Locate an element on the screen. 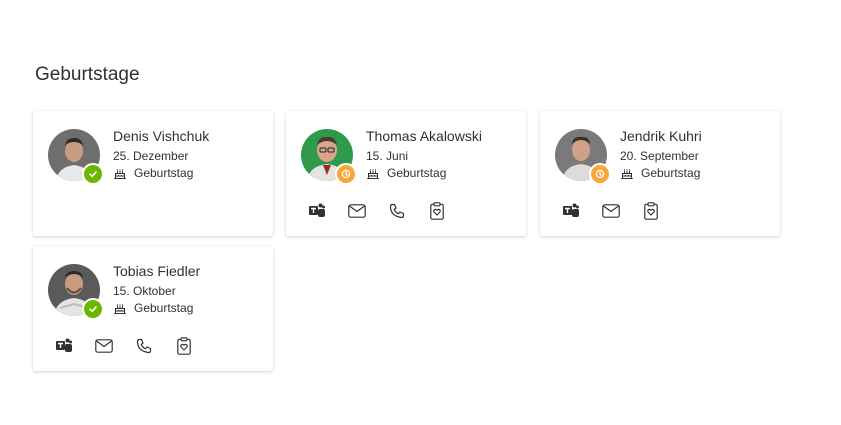  section-title: Geburtstage is located at coordinates (87, 74).